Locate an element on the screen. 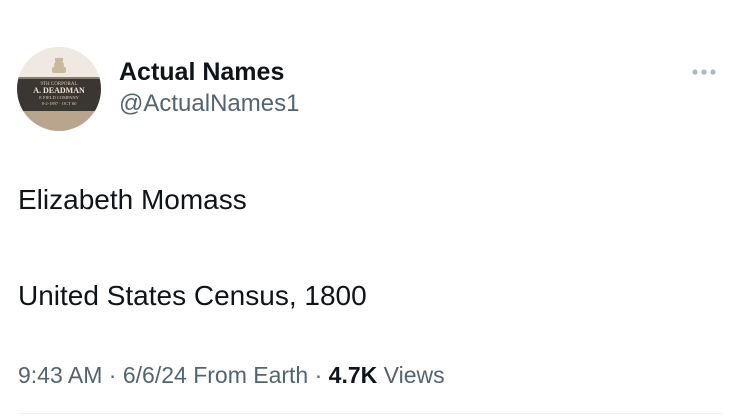 The height and width of the screenshot is (417, 740). author-block: Actual Names @ActualNames1 is located at coordinates (359, 88).